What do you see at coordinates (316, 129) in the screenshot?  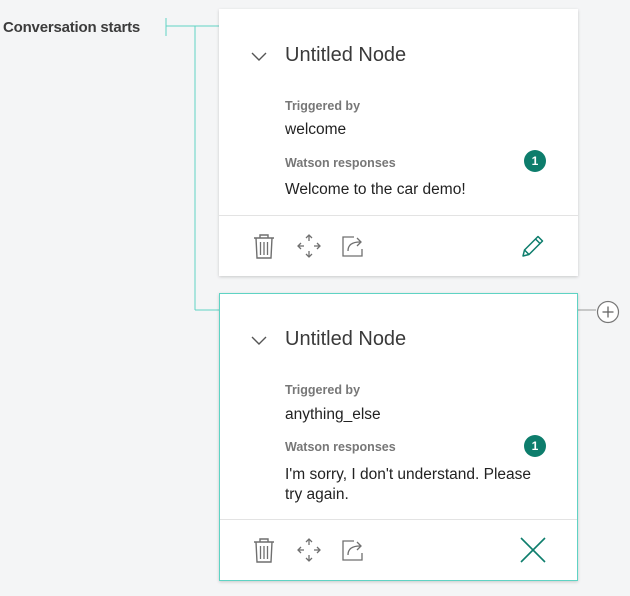 I see `trigger-condition: welcome` at bounding box center [316, 129].